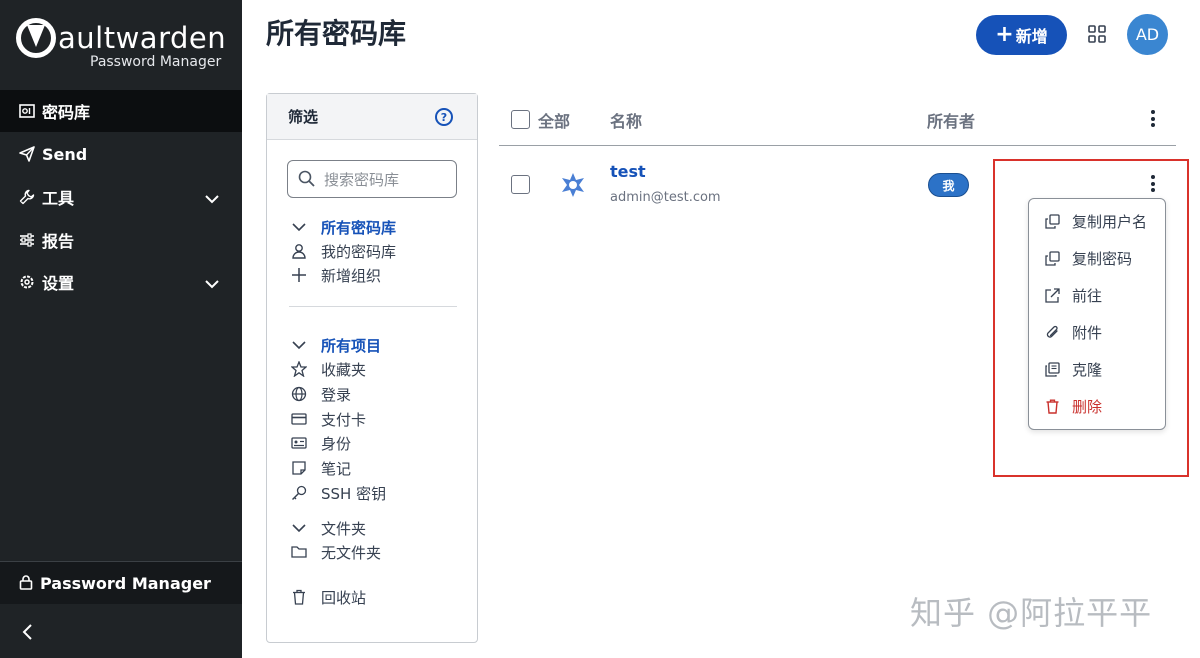 The width and height of the screenshot is (1200, 658). Describe the element at coordinates (27, 282) in the screenshot. I see `gear-icon` at that location.